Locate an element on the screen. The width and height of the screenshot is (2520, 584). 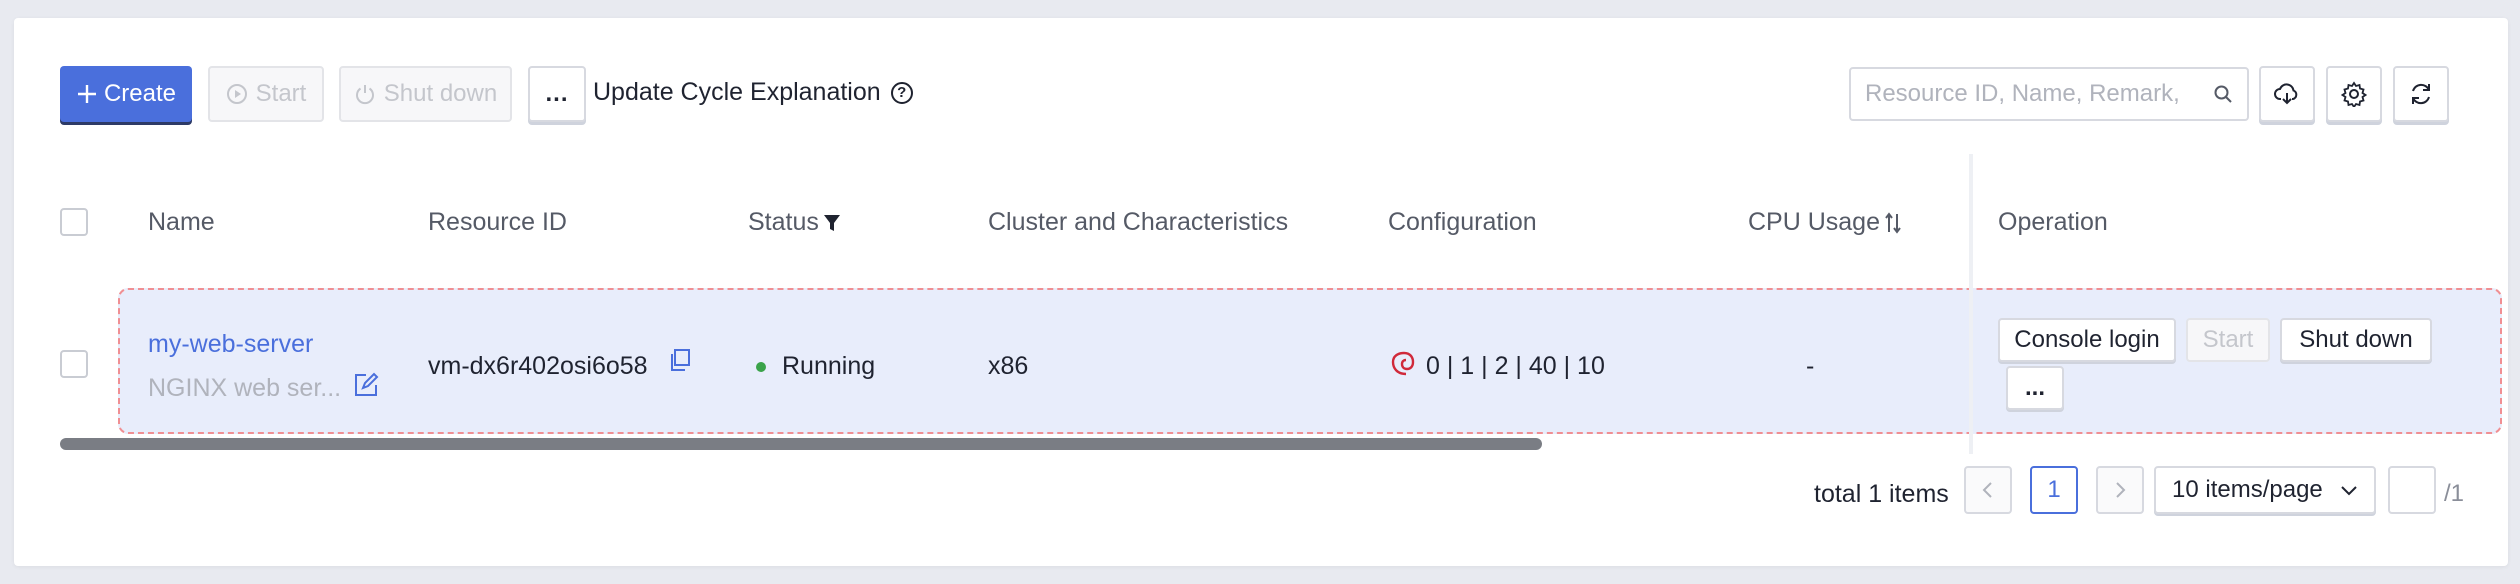
search-box is located at coordinates (2049, 94).